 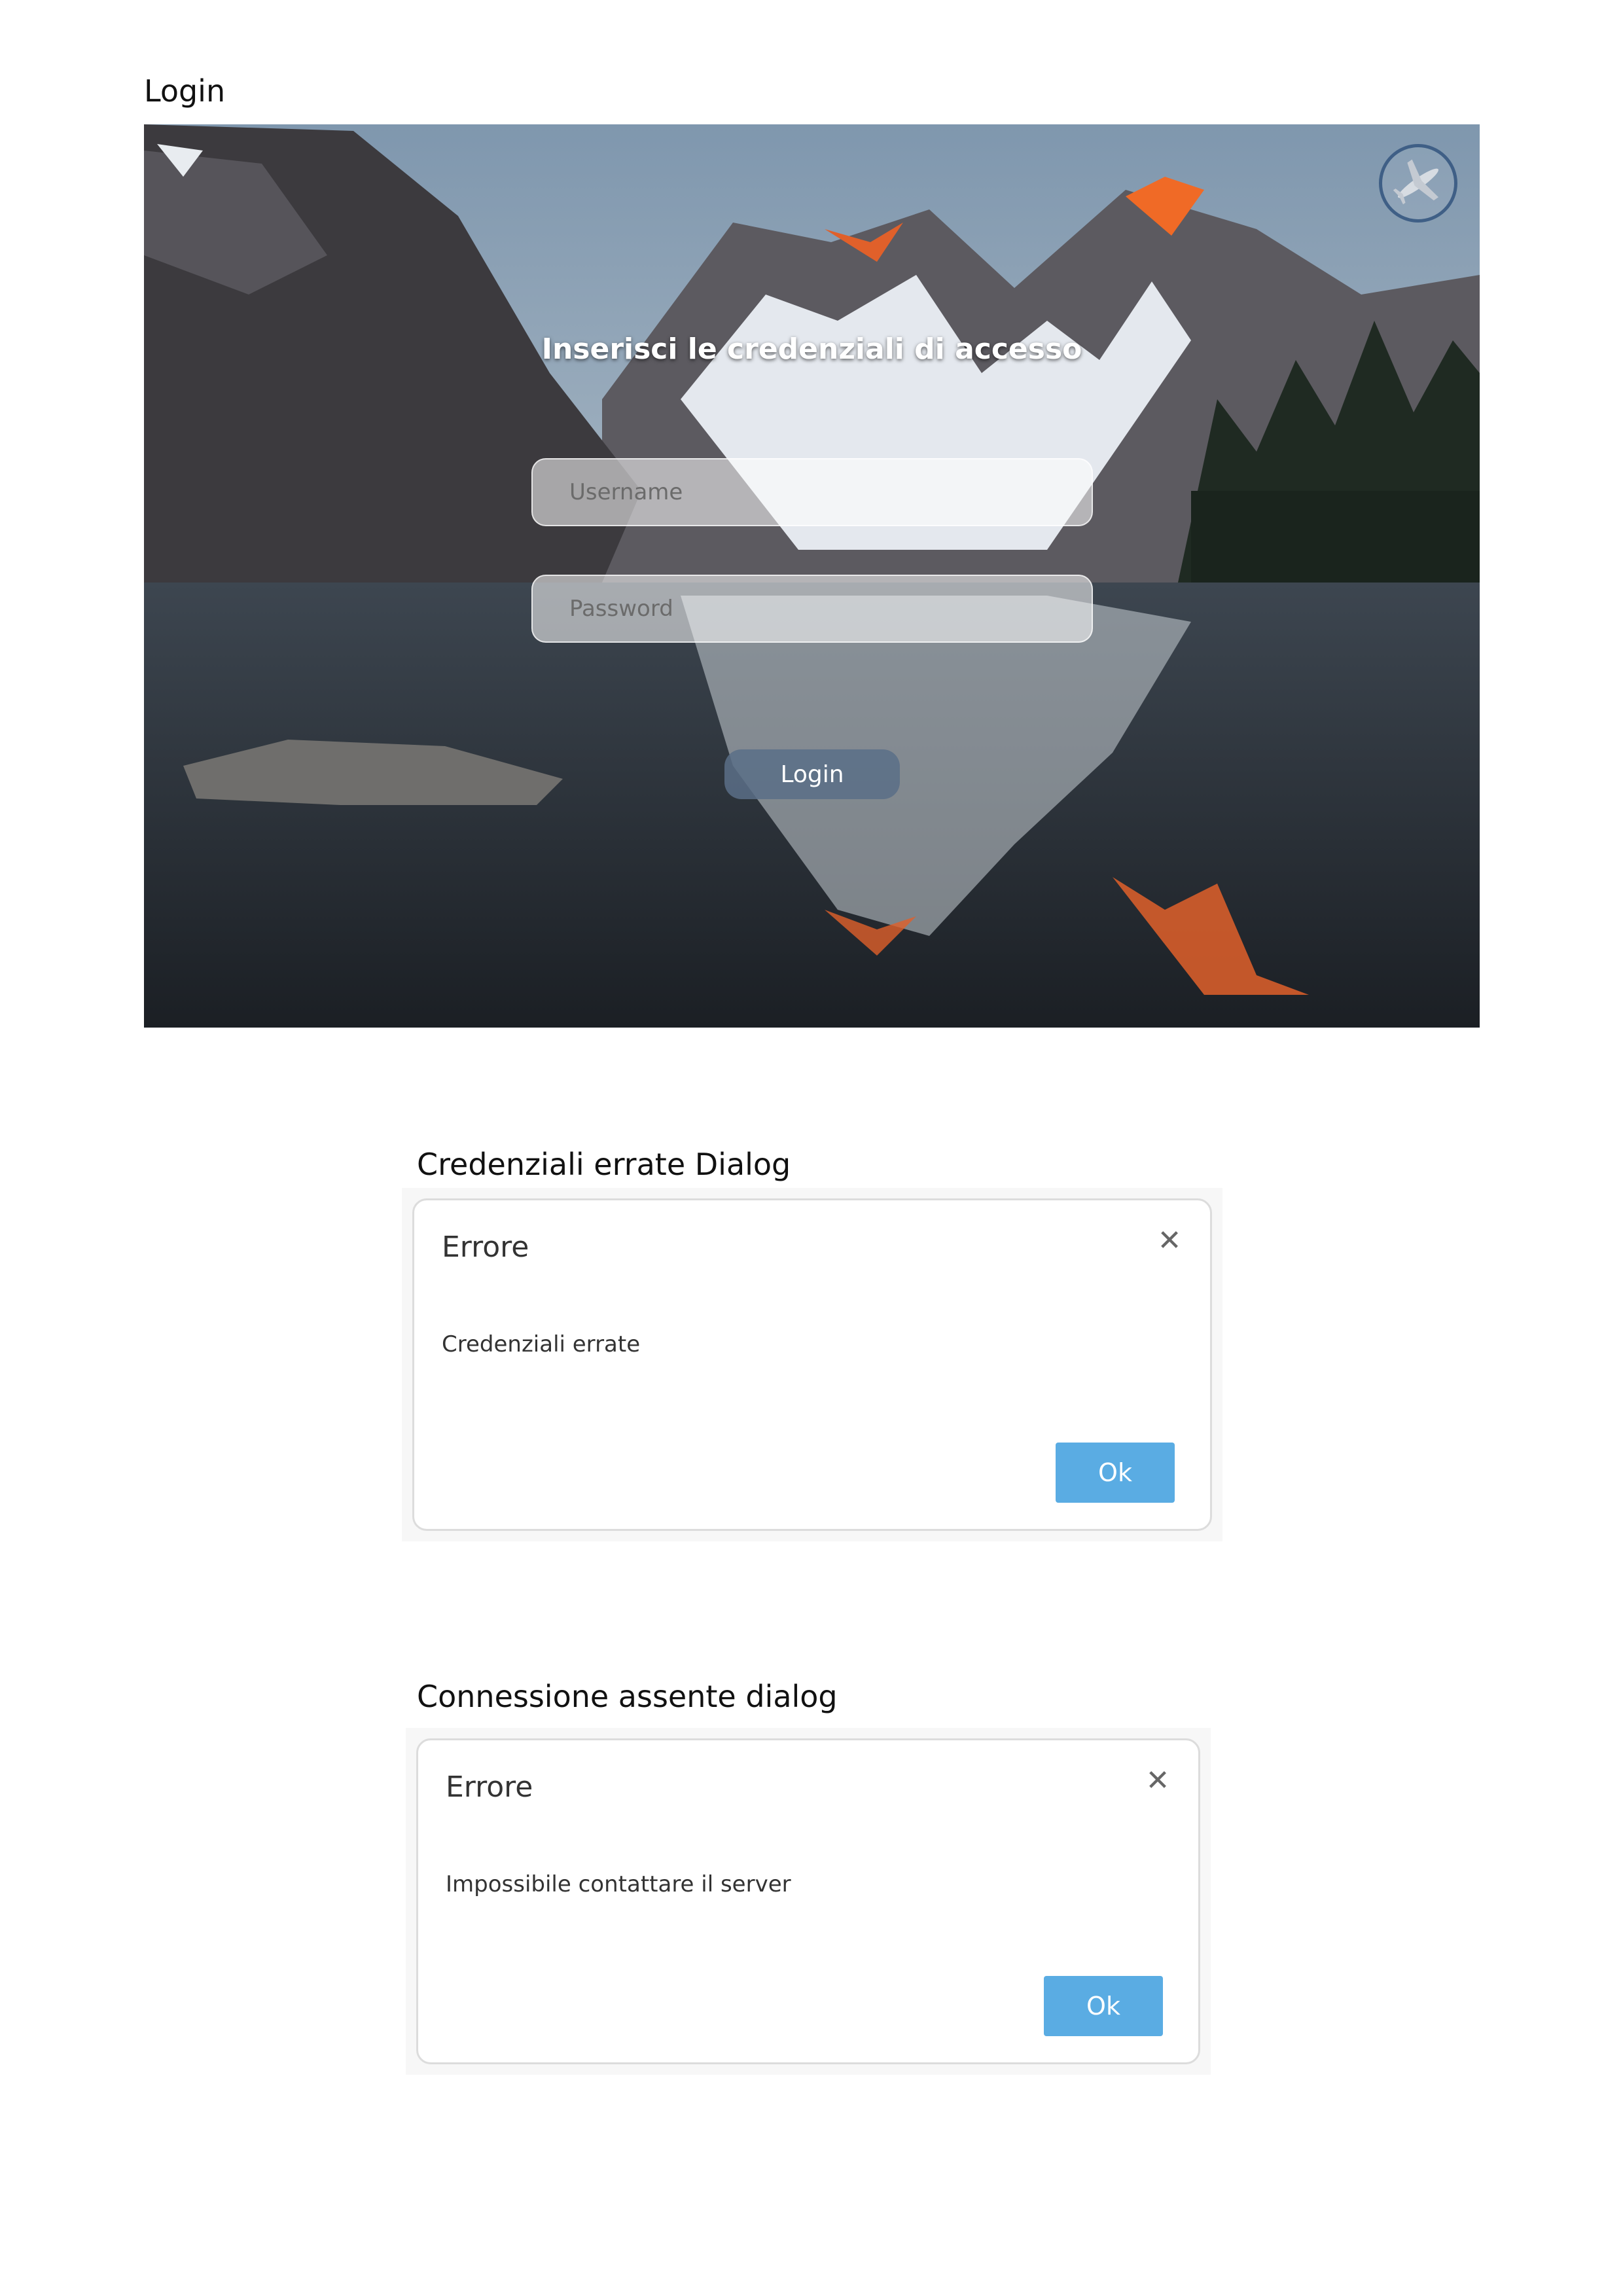 I want to click on username-input, so click(x=812, y=492).